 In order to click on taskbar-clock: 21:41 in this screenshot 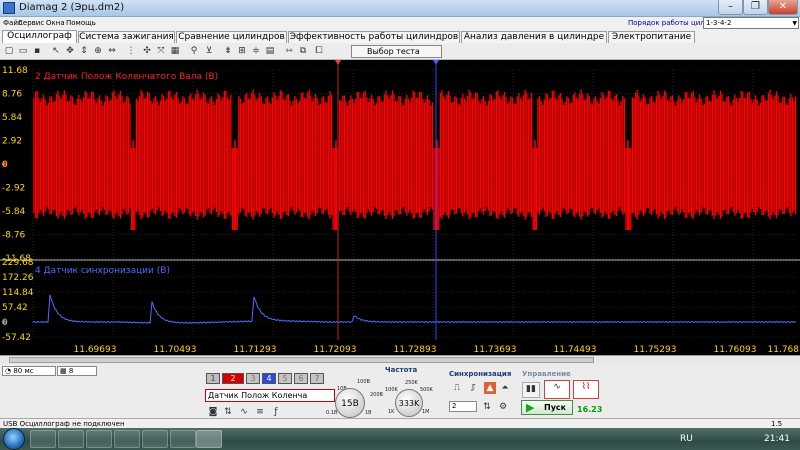, I will do `click(777, 439)`.